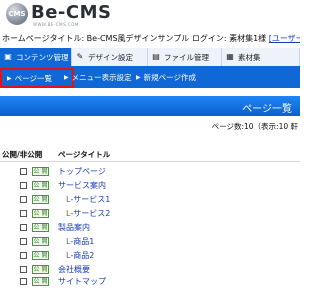 Image resolution: width=320 pixels, height=288 pixels. Describe the element at coordinates (150, 214) in the screenshot. I see `table-row: 公 開 L-サービス2` at that location.